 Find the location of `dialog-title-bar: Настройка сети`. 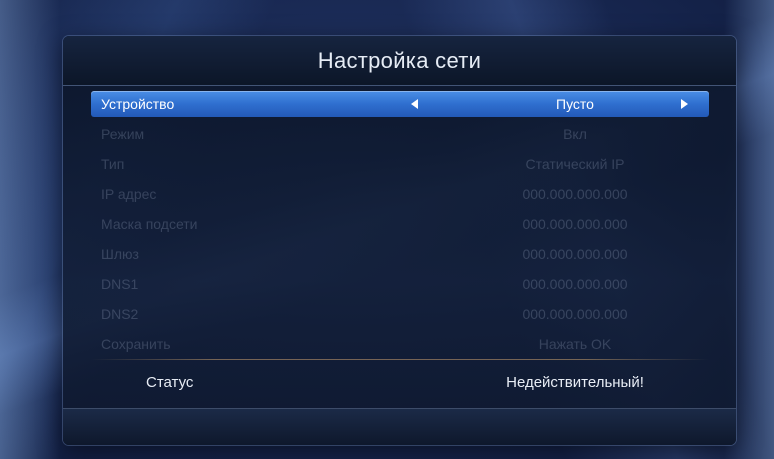

dialog-title-bar: Настройка сети is located at coordinates (399, 61).